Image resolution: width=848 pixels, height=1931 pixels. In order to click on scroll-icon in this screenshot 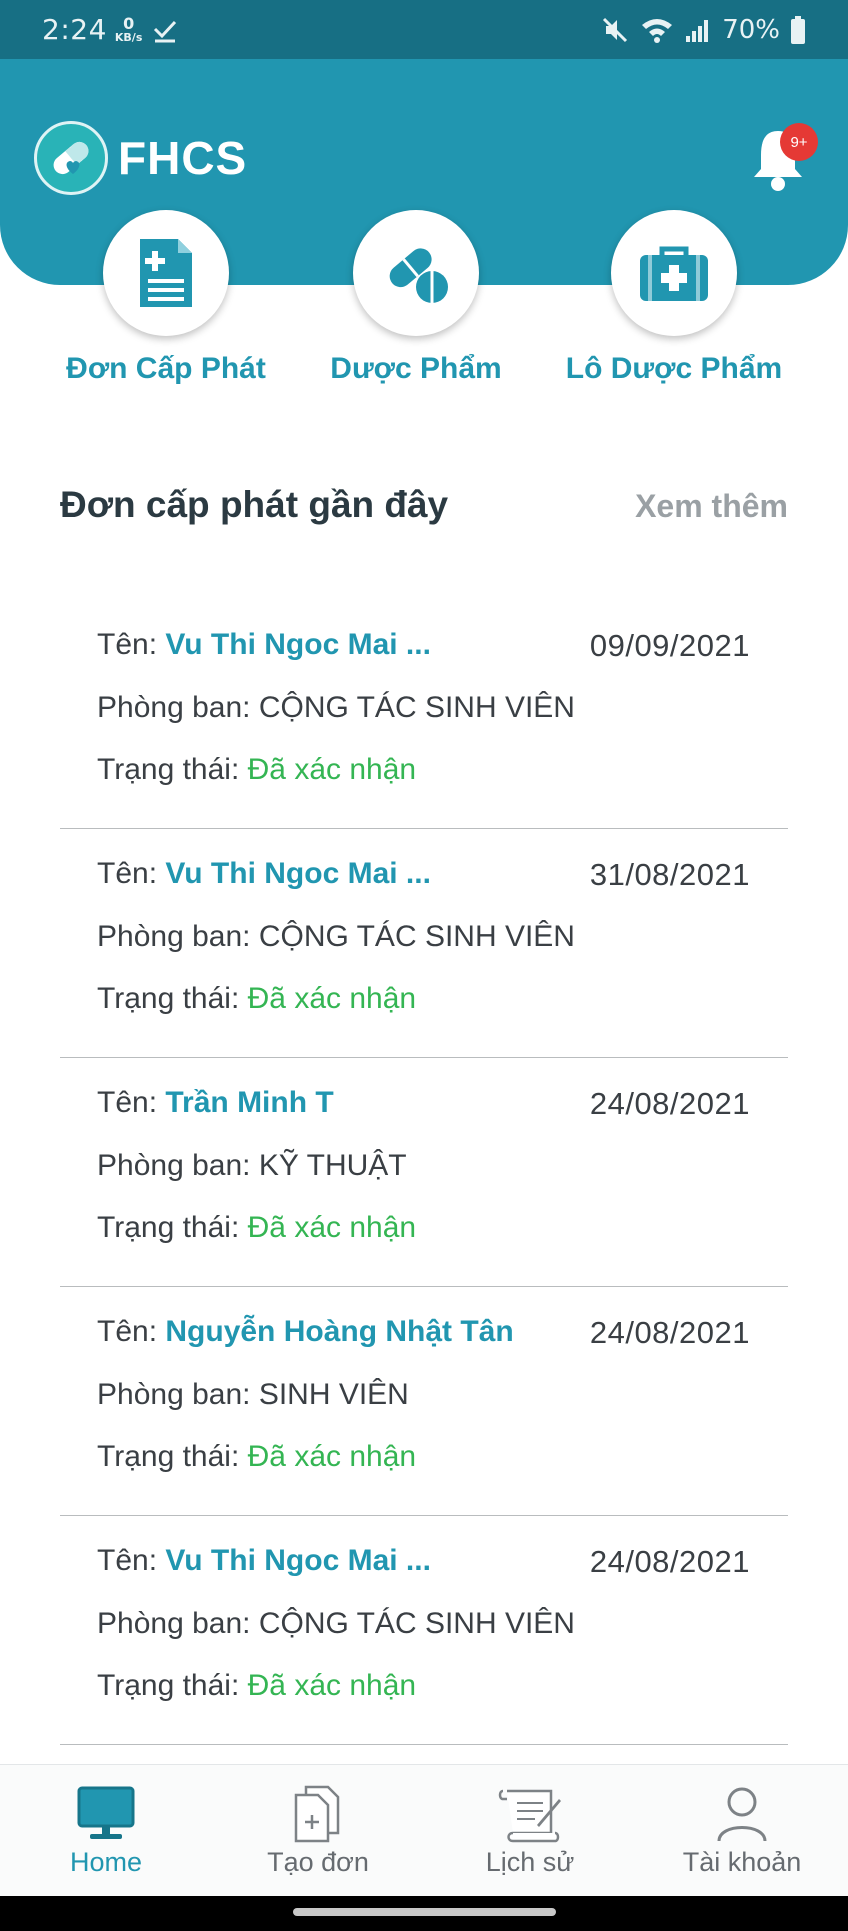, I will do `click(529, 1816)`.